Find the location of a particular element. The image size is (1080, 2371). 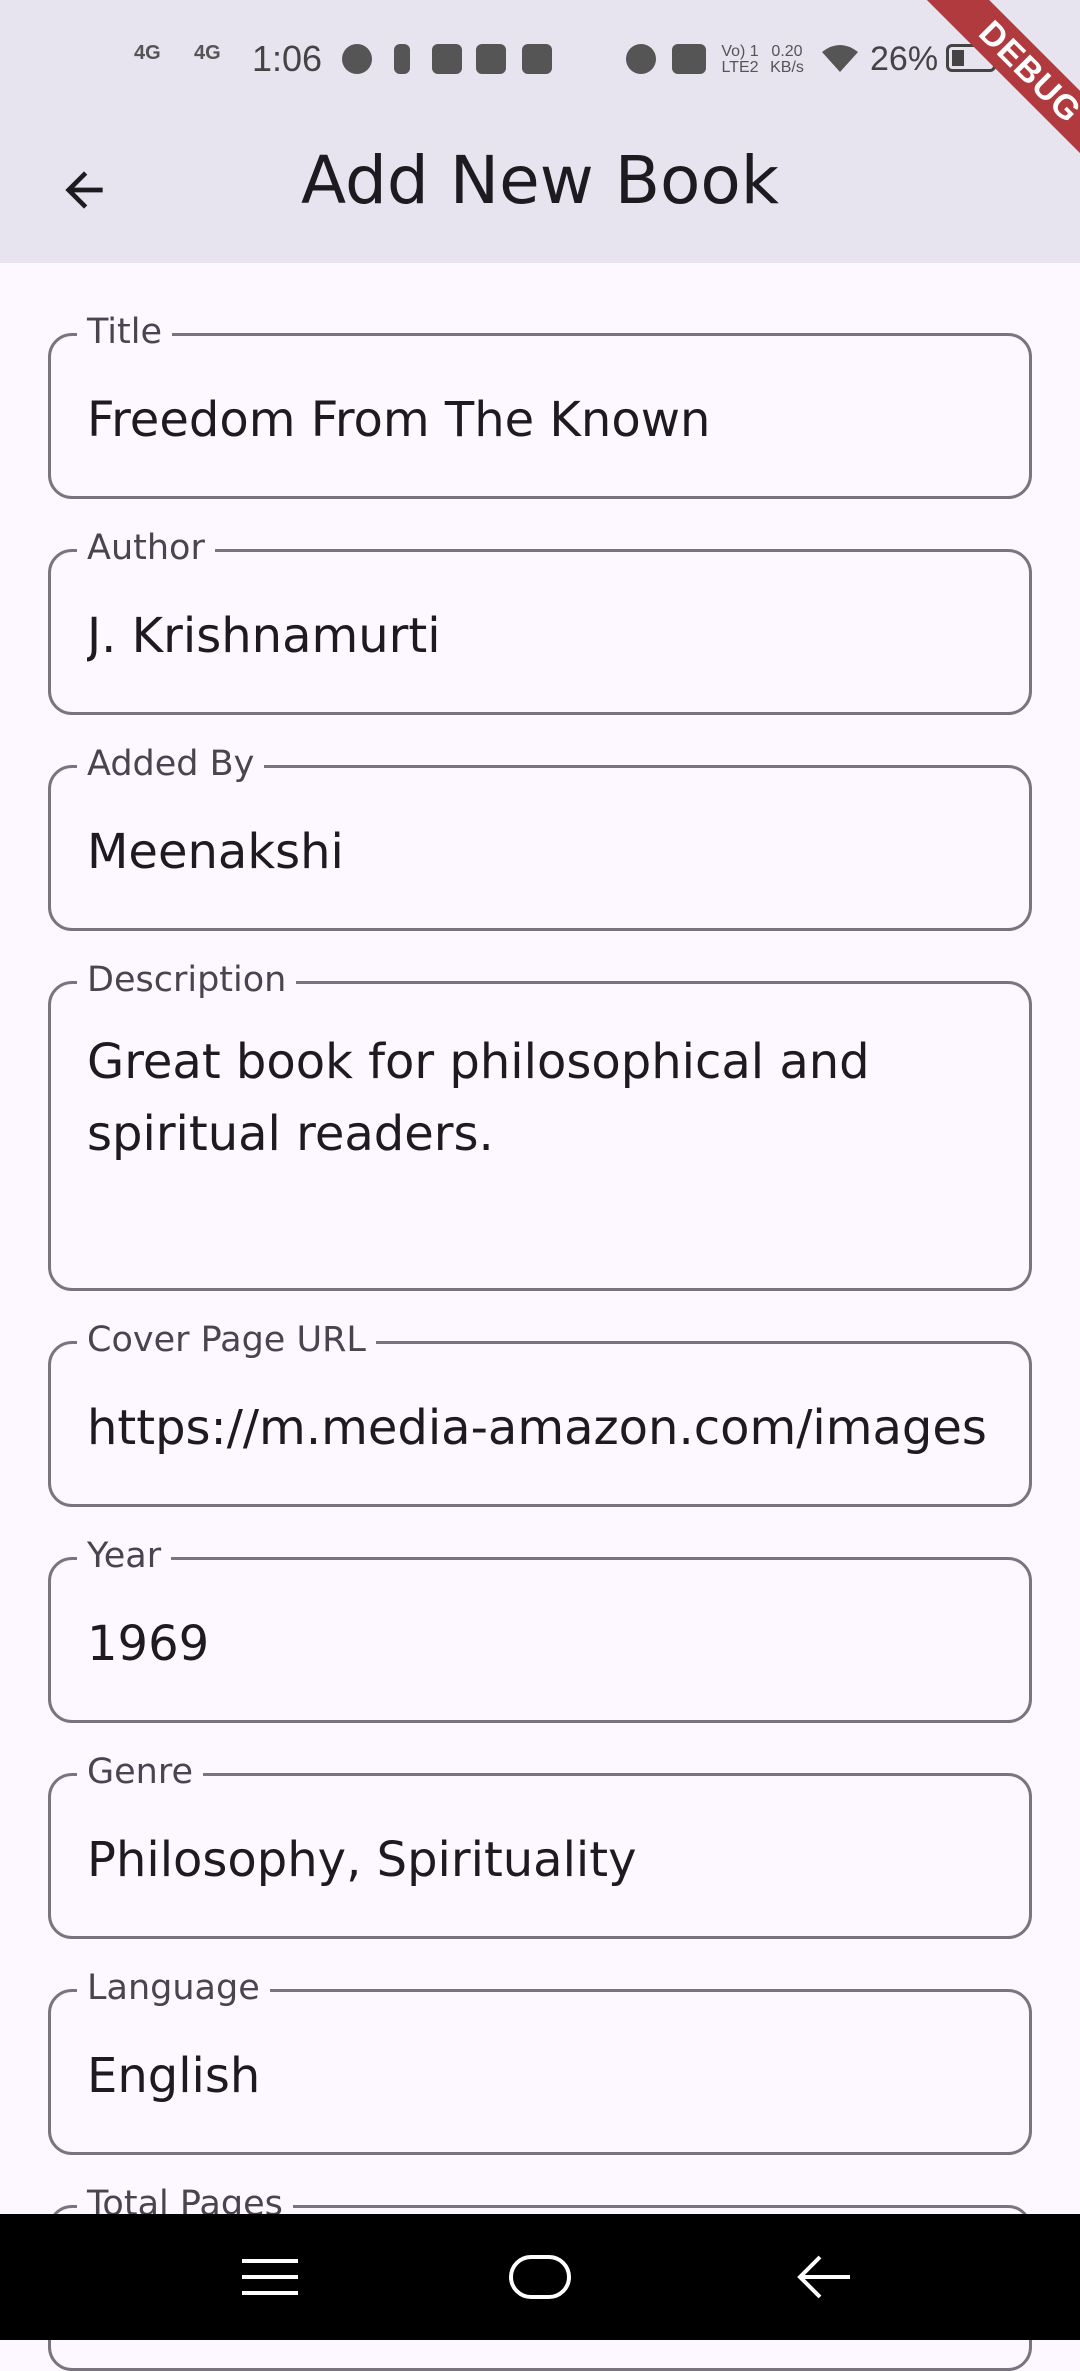

title-input: Freedom From The Known is located at coordinates (543, 420).